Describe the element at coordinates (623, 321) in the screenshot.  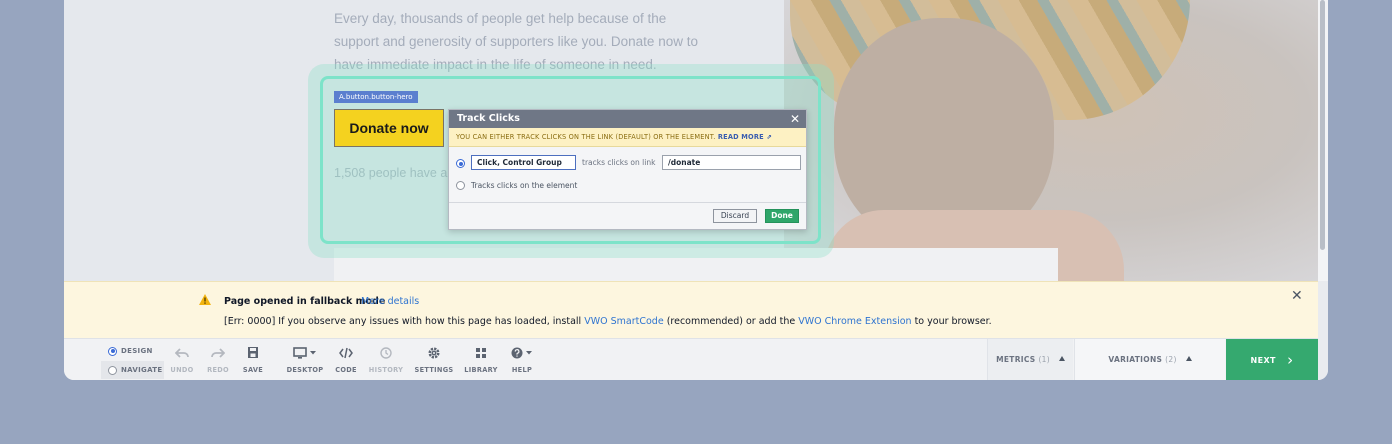
I see `smartcode-link: VWO SmartCode` at that location.